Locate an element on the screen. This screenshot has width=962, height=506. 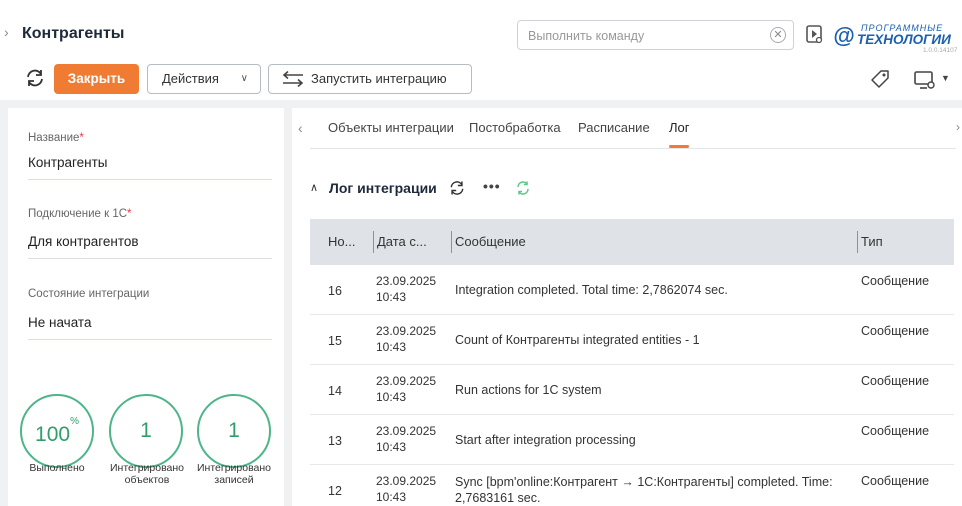
objects-circle: 1 is located at coordinates (146, 431).